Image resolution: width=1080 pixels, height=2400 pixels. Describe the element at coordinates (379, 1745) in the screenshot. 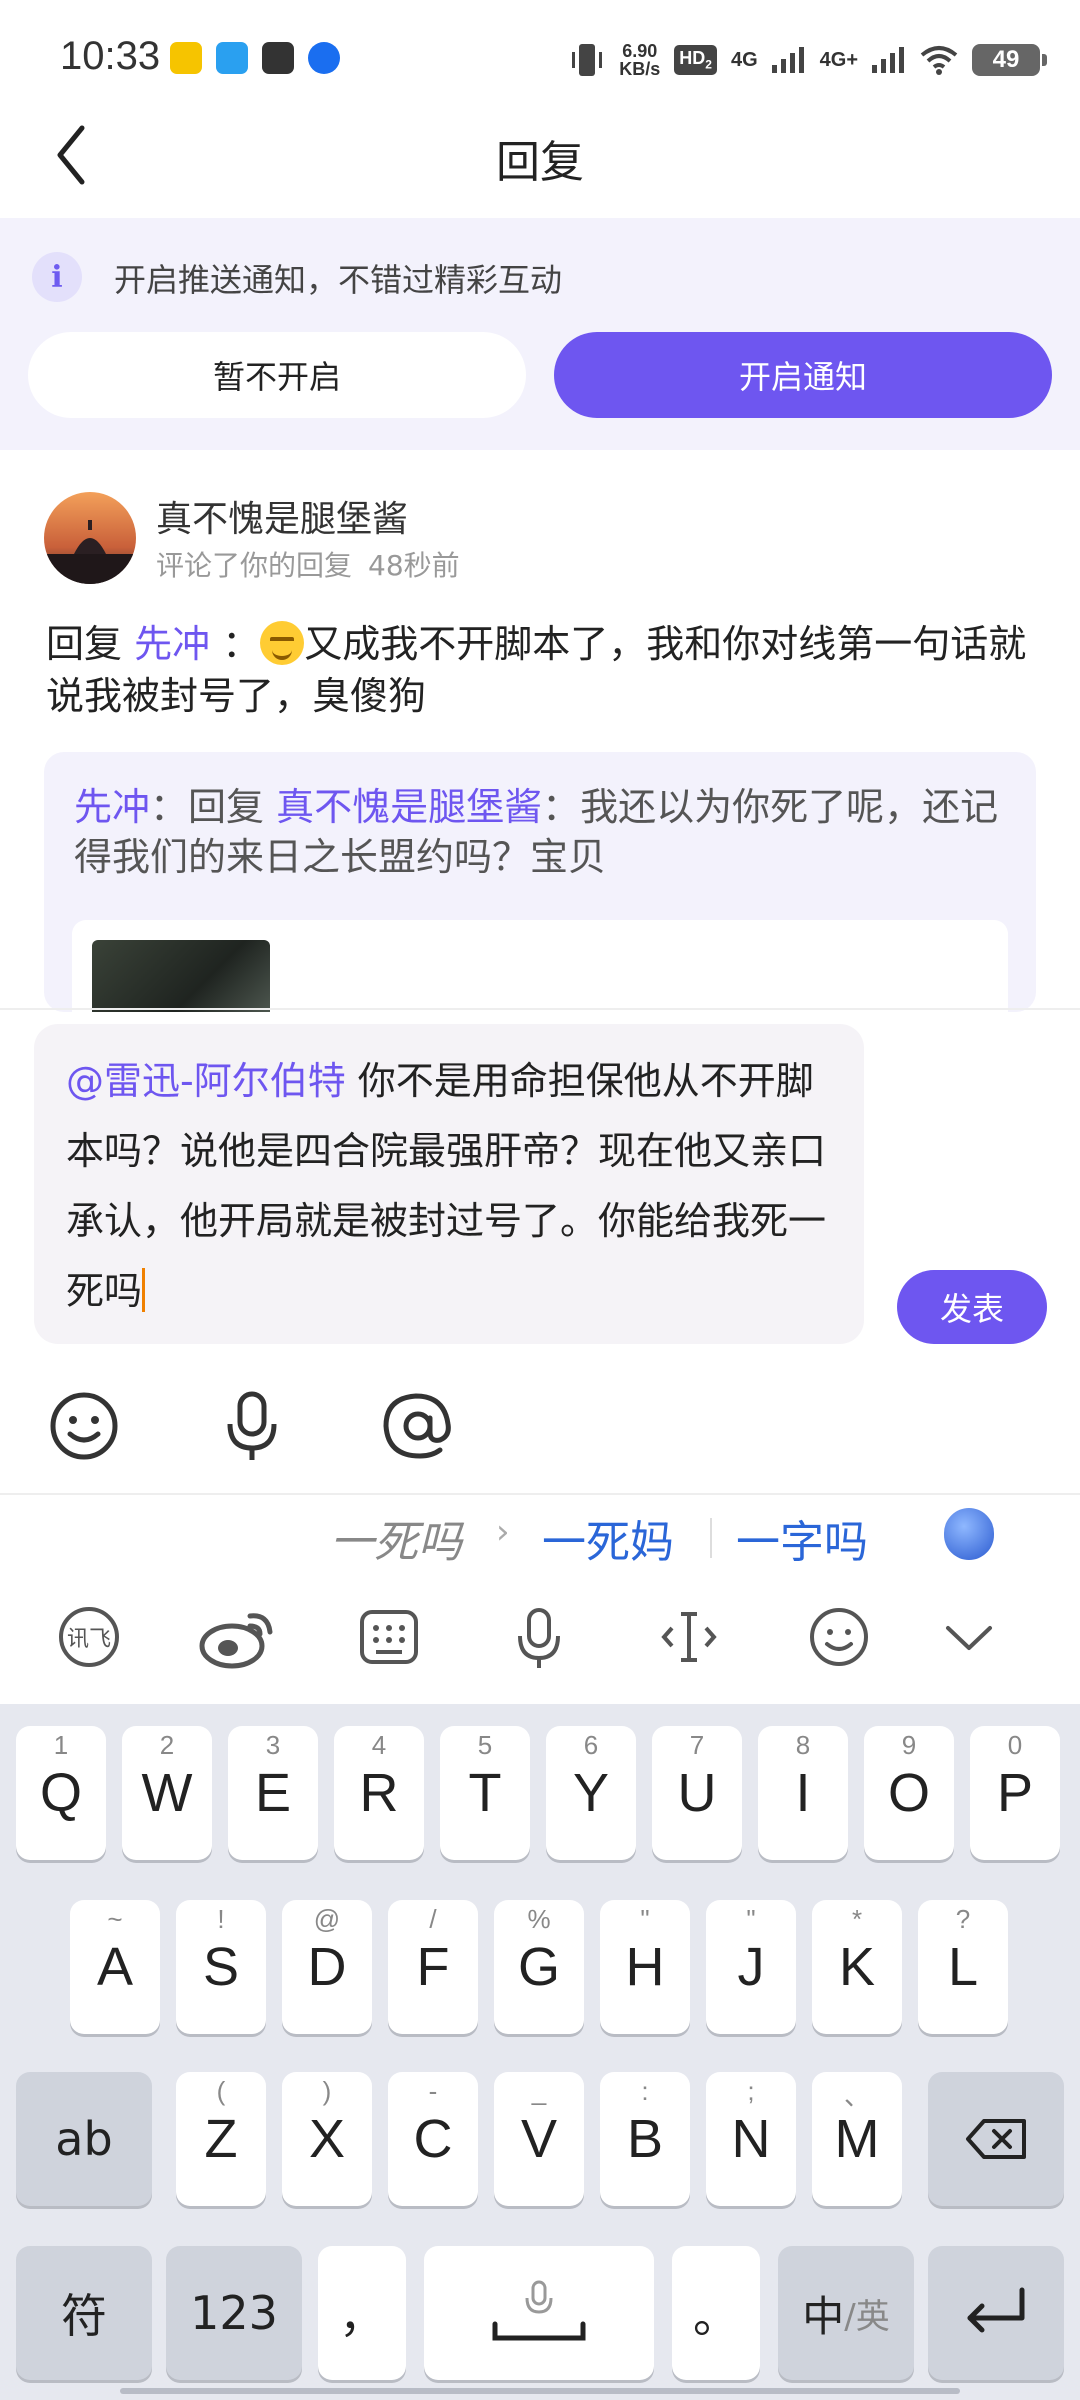

I see `key-hint: 4` at that location.